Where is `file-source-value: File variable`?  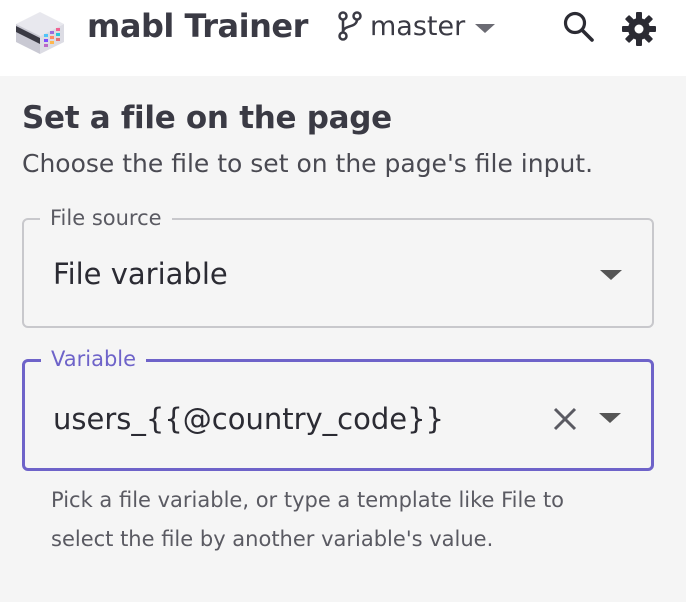
file-source-value: File variable is located at coordinates (140, 274).